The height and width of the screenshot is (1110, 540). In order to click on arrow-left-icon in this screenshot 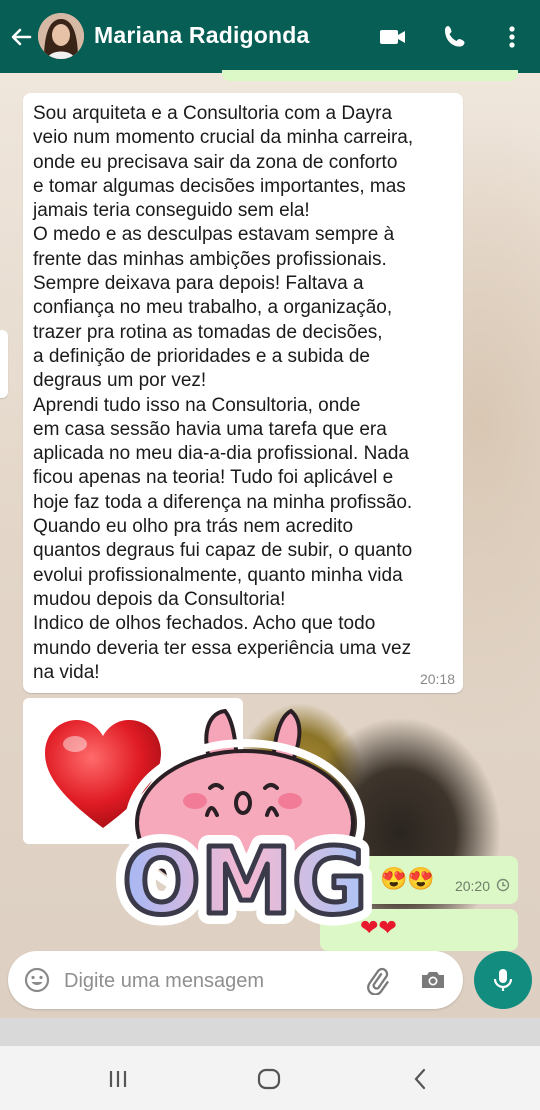, I will do `click(21, 37)`.